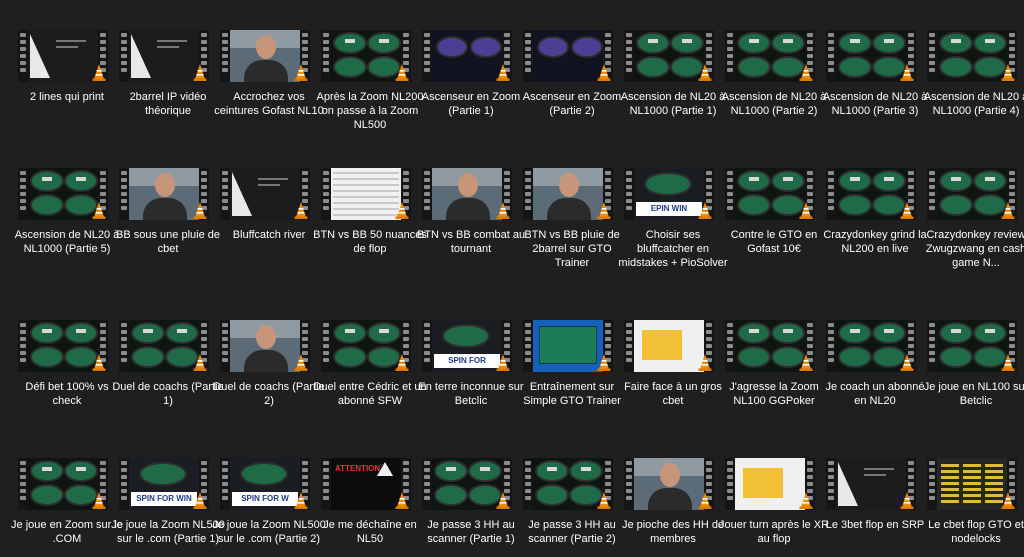 The image size is (1024, 557). I want to click on video-thumbnail: SPIN FOR W, so click(265, 484).